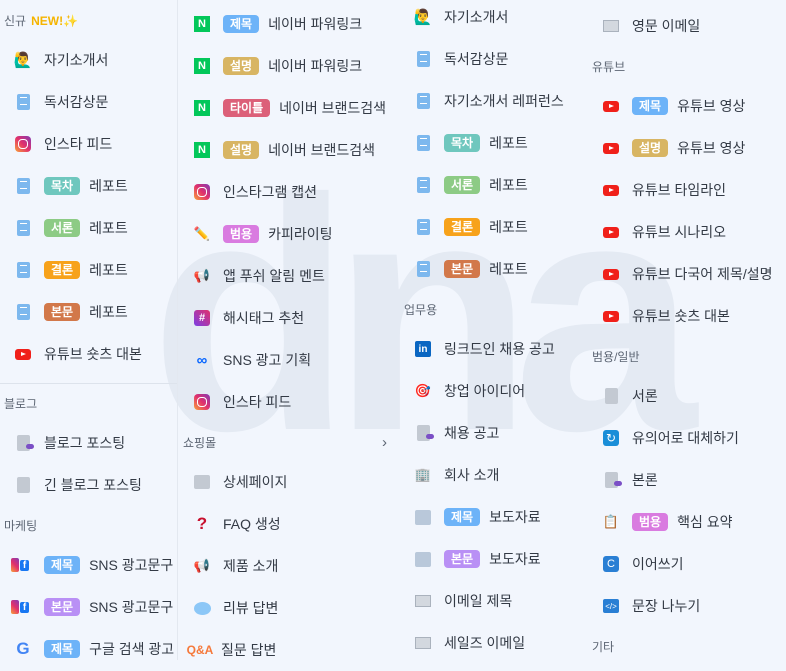 The height and width of the screenshot is (671, 786). Describe the element at coordinates (88, 379) in the screenshot. I see `section-divider` at that location.